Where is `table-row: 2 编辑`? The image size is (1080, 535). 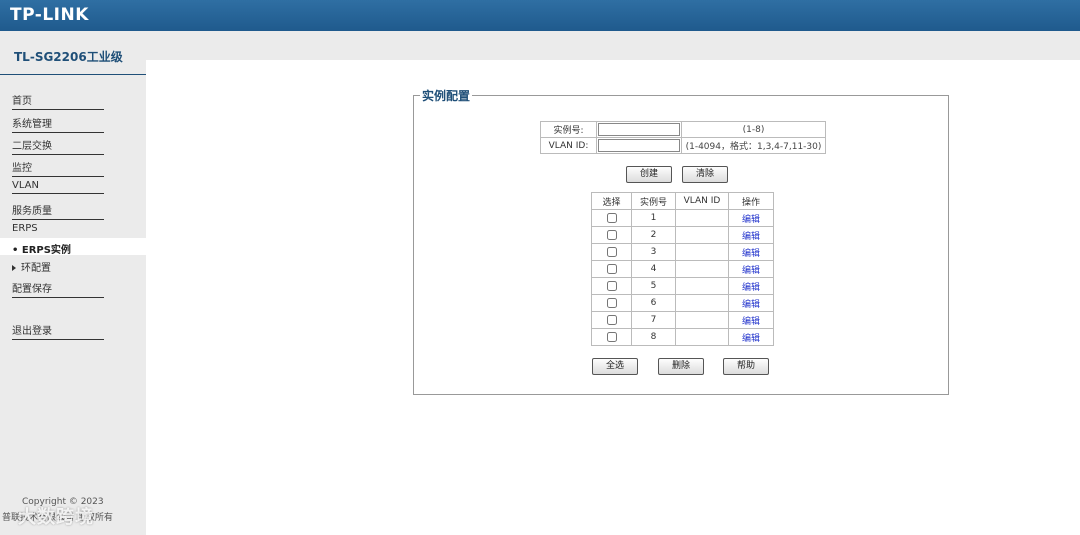 table-row: 2 编辑 is located at coordinates (682, 235).